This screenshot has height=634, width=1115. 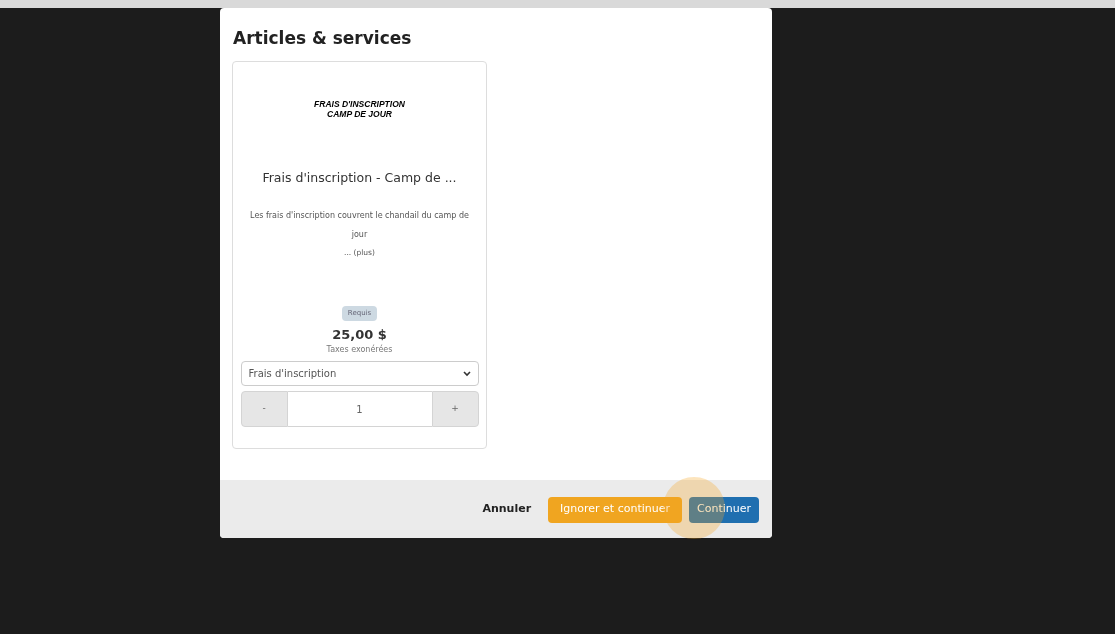 I want to click on continue-button: Continuer, so click(x=724, y=509).